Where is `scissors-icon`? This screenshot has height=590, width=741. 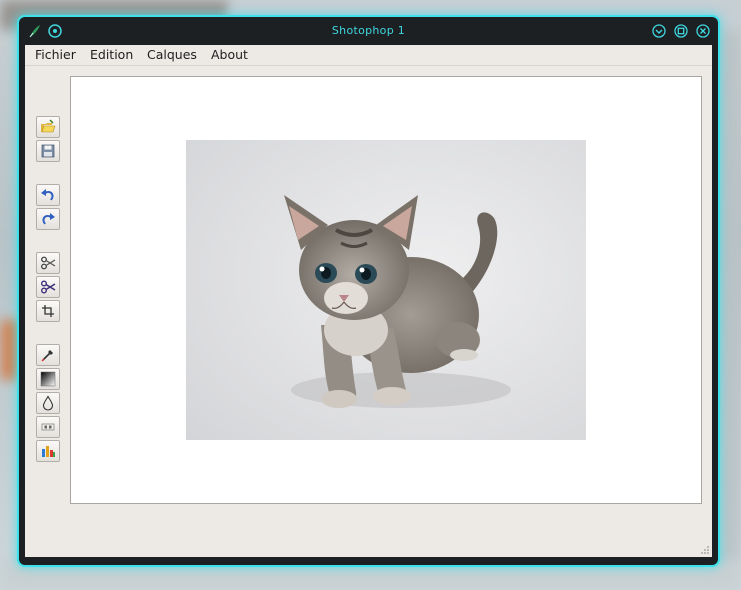 scissors-icon is located at coordinates (48, 287).